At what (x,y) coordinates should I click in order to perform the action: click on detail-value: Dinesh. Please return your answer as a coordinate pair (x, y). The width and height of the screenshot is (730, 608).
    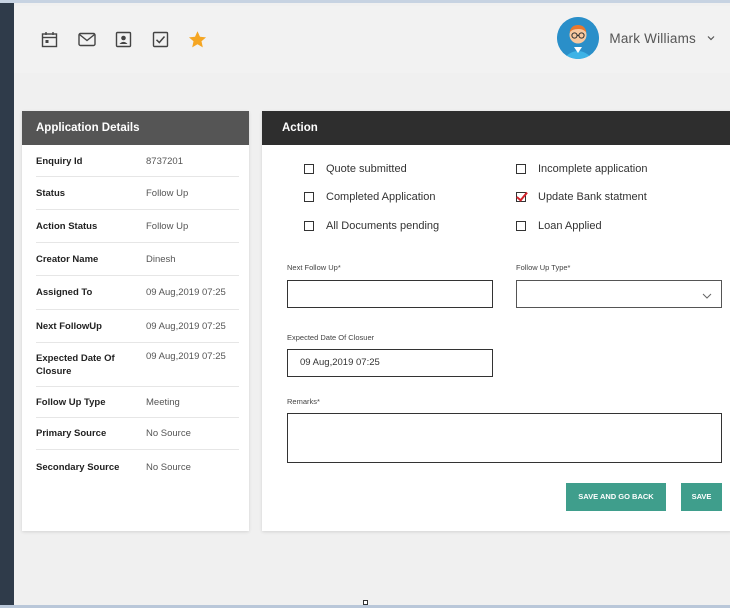
    Looking at the image, I should click on (161, 259).